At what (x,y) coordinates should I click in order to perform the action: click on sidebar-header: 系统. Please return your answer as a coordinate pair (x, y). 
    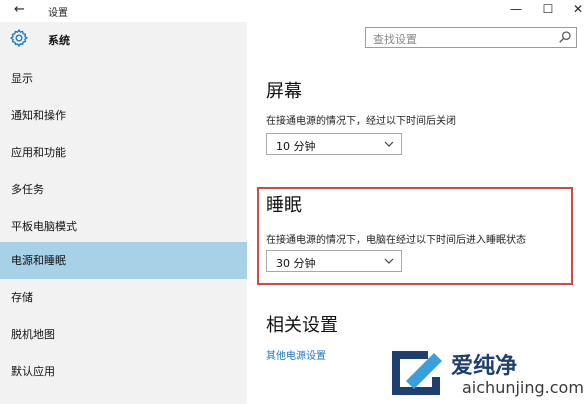
    Looking at the image, I should click on (123, 41).